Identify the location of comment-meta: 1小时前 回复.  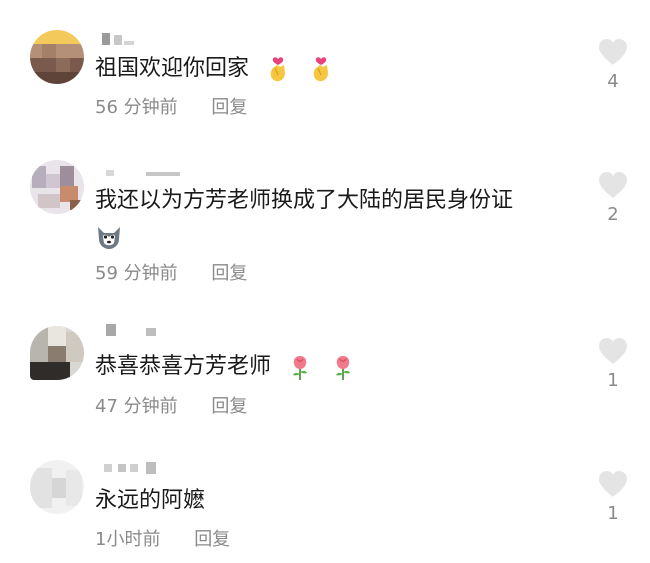
(162, 540).